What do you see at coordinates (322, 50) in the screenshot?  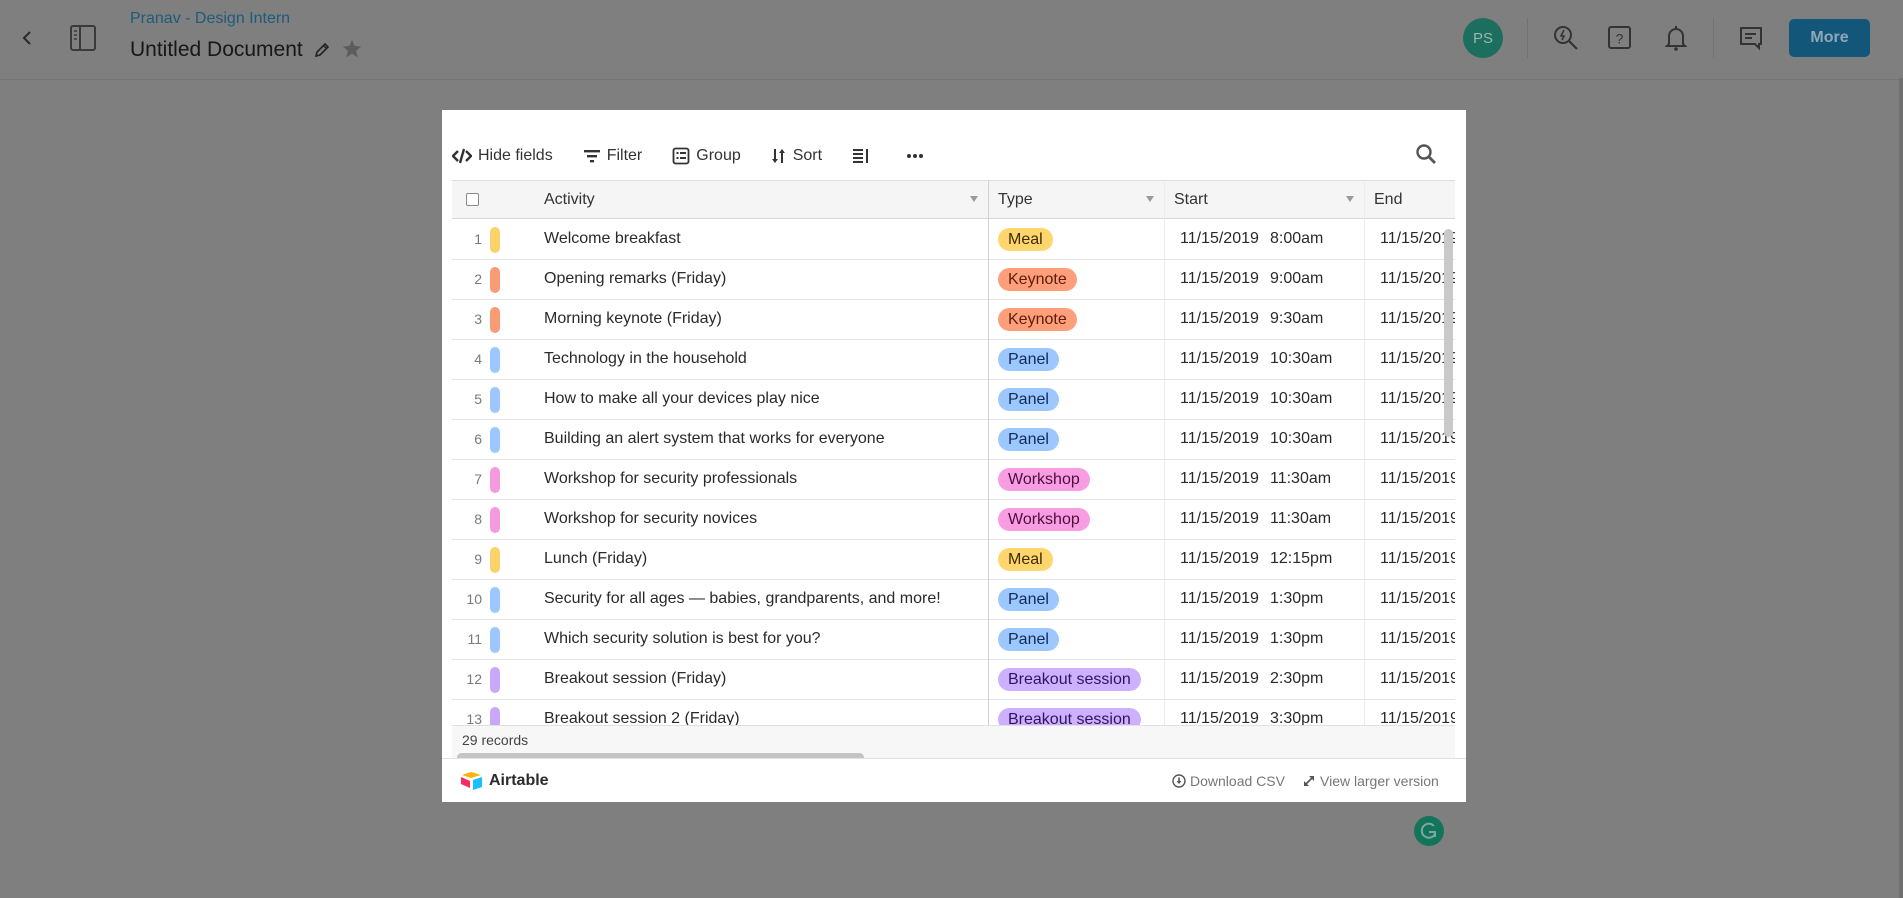 I see `pencil-icon` at bounding box center [322, 50].